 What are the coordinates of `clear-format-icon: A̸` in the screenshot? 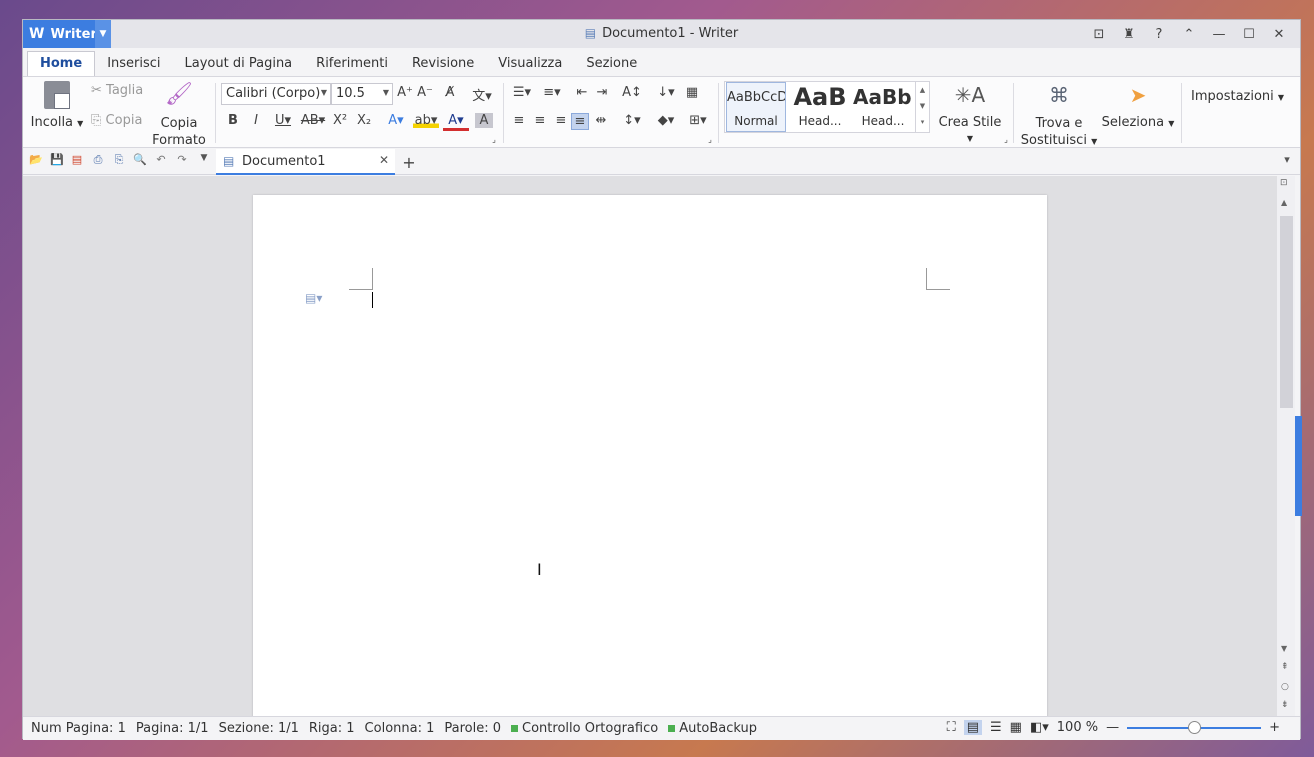 It's located at (450, 92).